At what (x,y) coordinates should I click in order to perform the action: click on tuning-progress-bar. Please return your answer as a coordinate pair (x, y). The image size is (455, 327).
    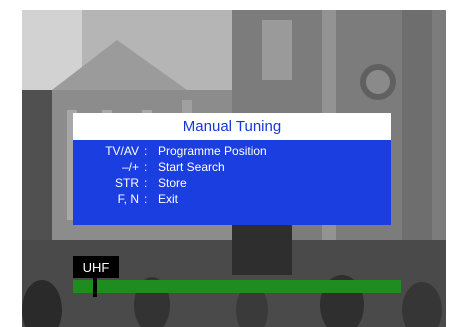
    Looking at the image, I should click on (237, 286).